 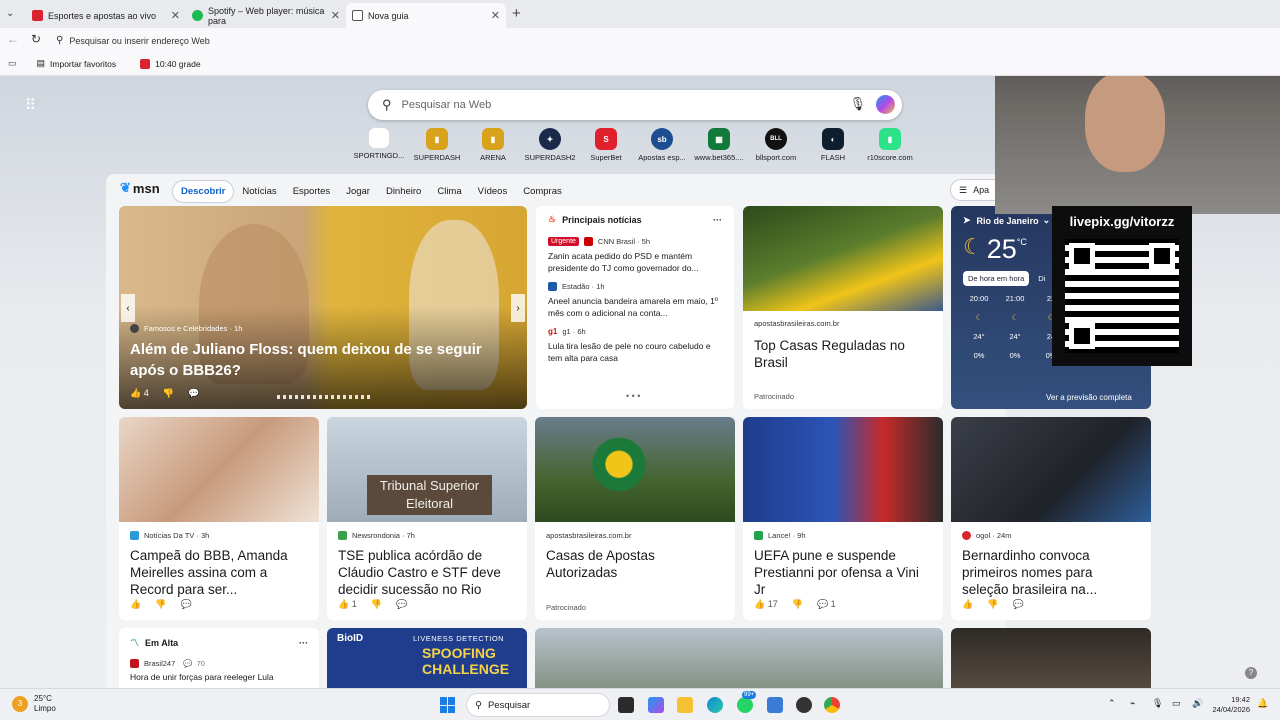 I want to click on quicklink-superdash2: ✦ SUPERDASH2, so click(x=550, y=145).